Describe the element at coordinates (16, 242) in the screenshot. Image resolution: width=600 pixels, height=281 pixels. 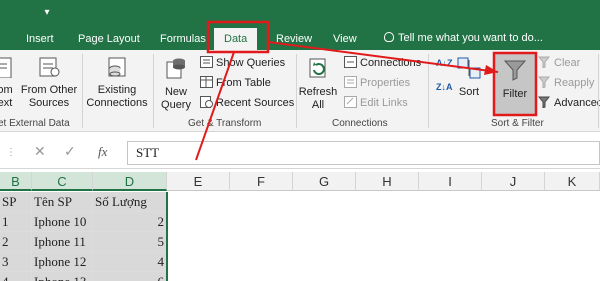
I see `cell-stt: 2` at that location.